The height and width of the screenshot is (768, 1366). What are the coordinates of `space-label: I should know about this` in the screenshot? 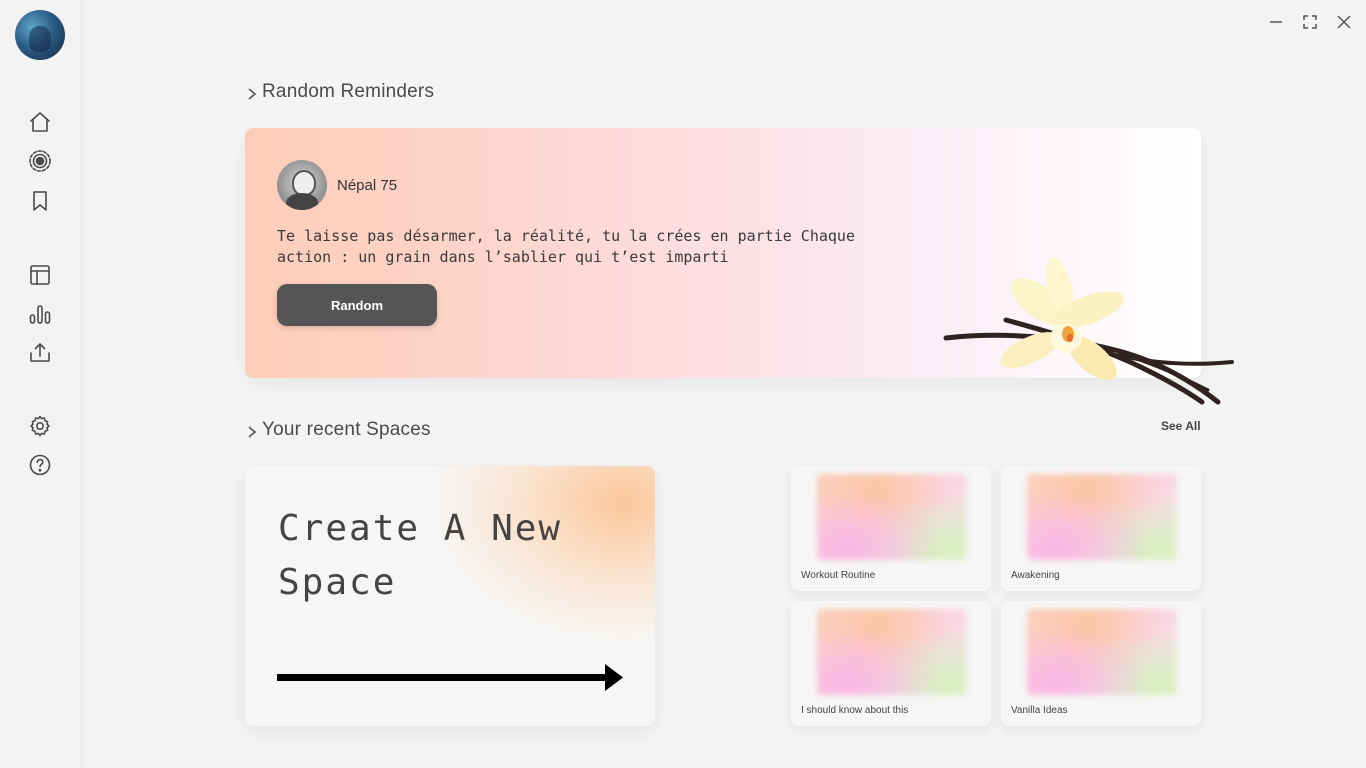 It's located at (855, 710).